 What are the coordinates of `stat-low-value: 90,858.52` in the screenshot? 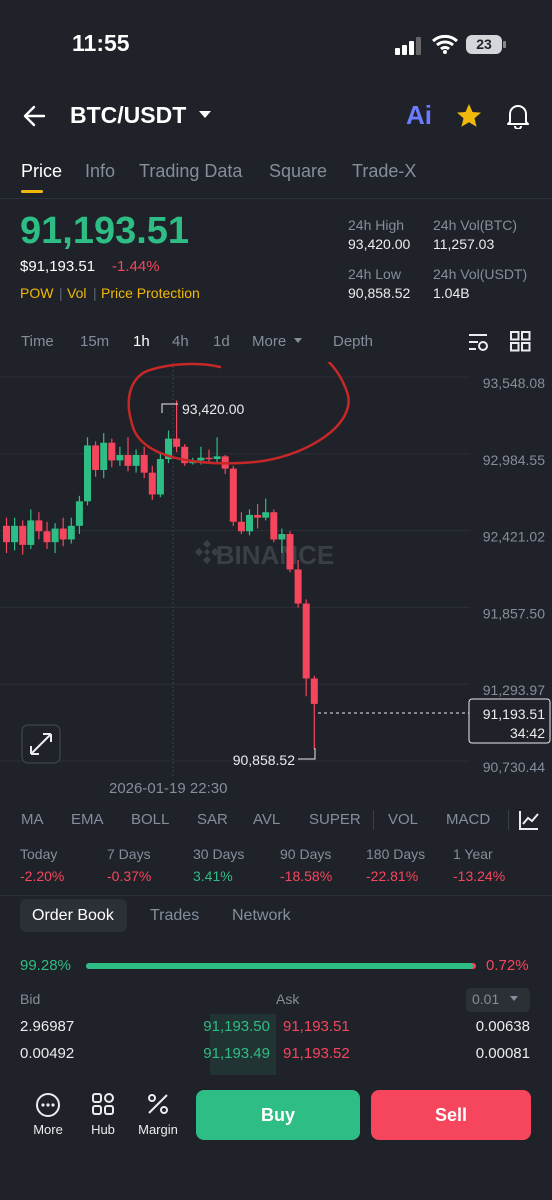 It's located at (379, 293).